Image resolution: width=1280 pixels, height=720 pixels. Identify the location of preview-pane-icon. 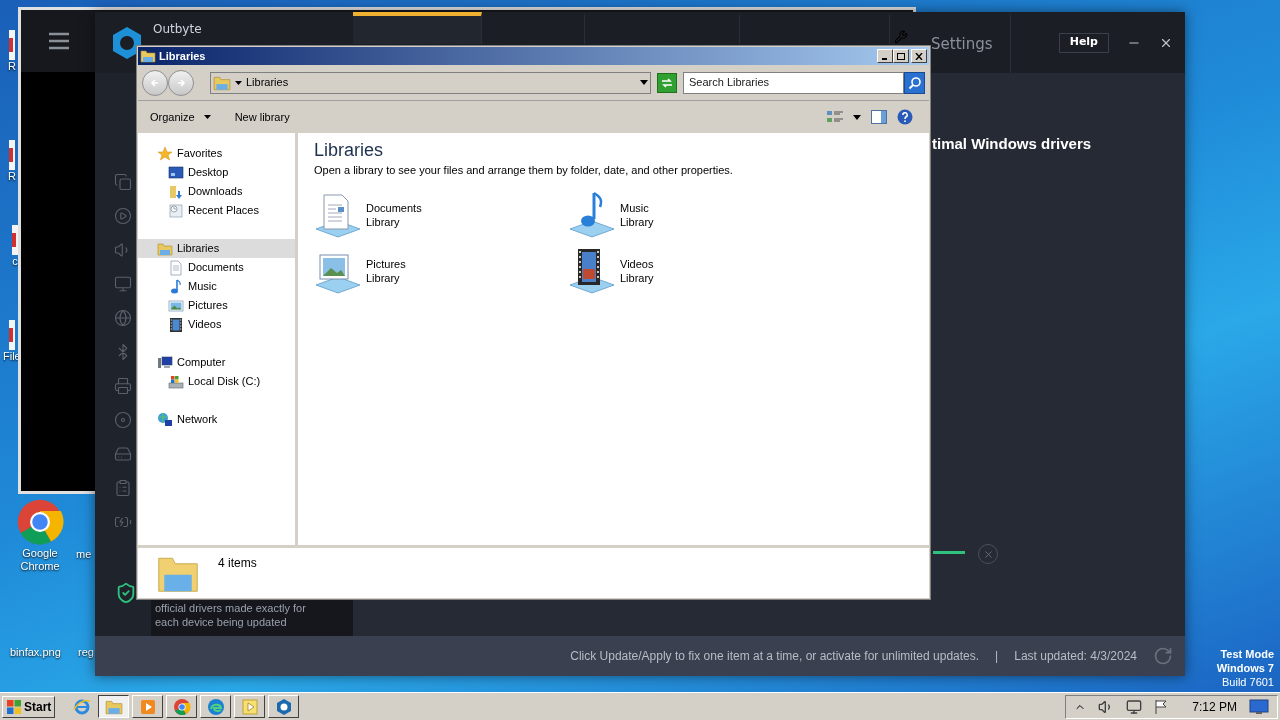
(879, 117).